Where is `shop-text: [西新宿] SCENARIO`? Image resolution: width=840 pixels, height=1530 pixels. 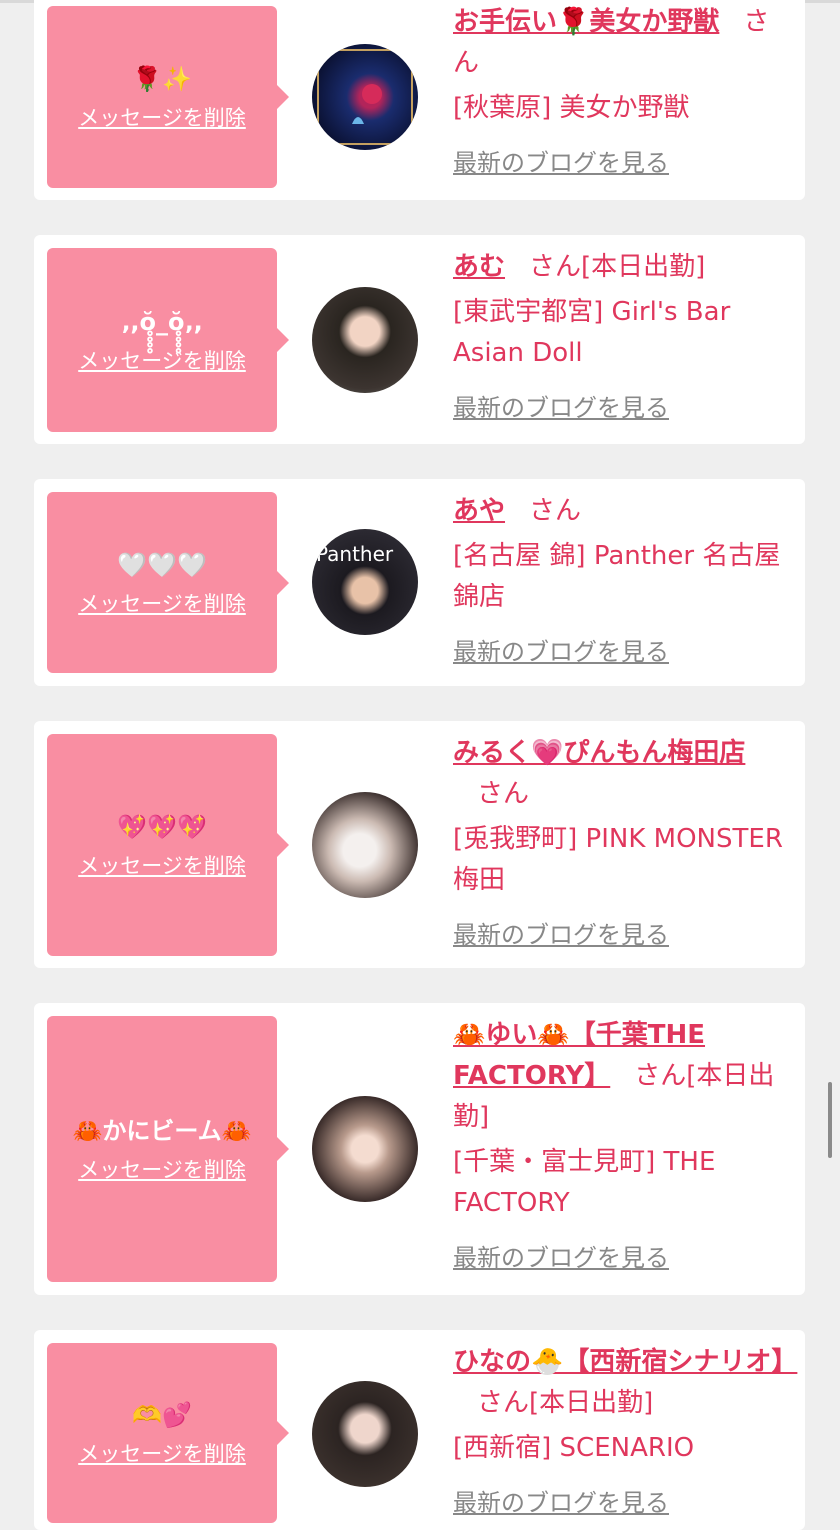 shop-text: [西新宿] SCENARIO is located at coordinates (574, 1448).